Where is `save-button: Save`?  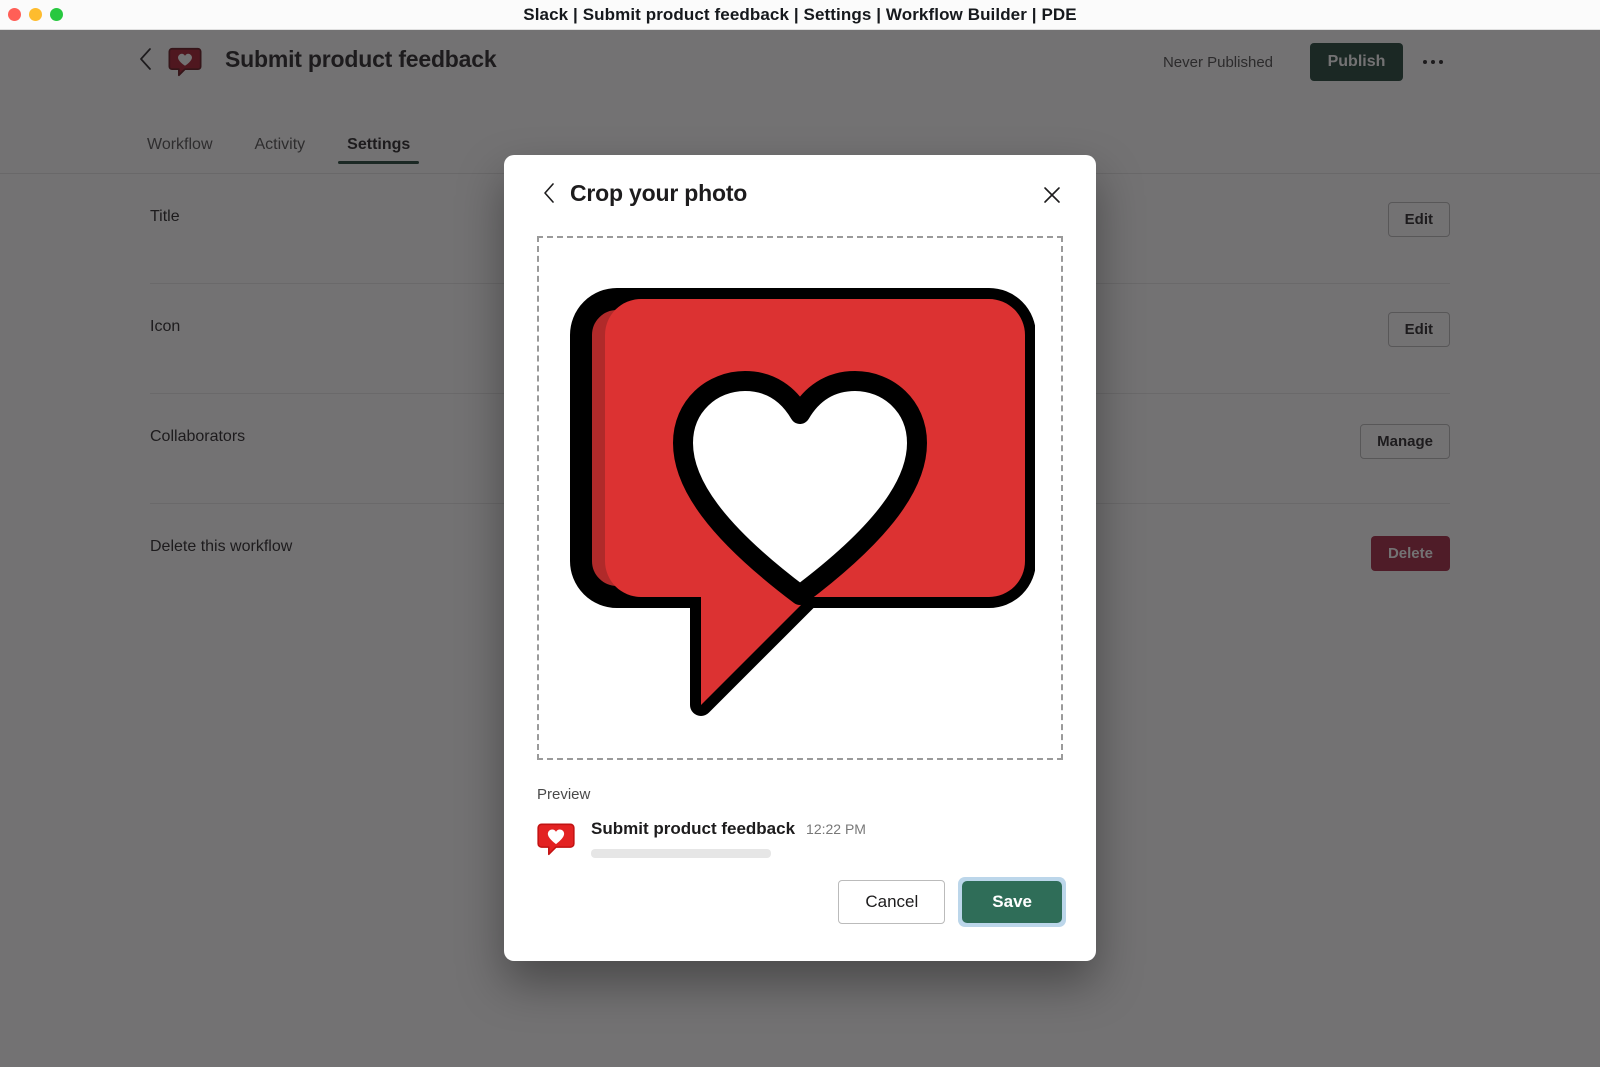
save-button: Save is located at coordinates (1012, 902).